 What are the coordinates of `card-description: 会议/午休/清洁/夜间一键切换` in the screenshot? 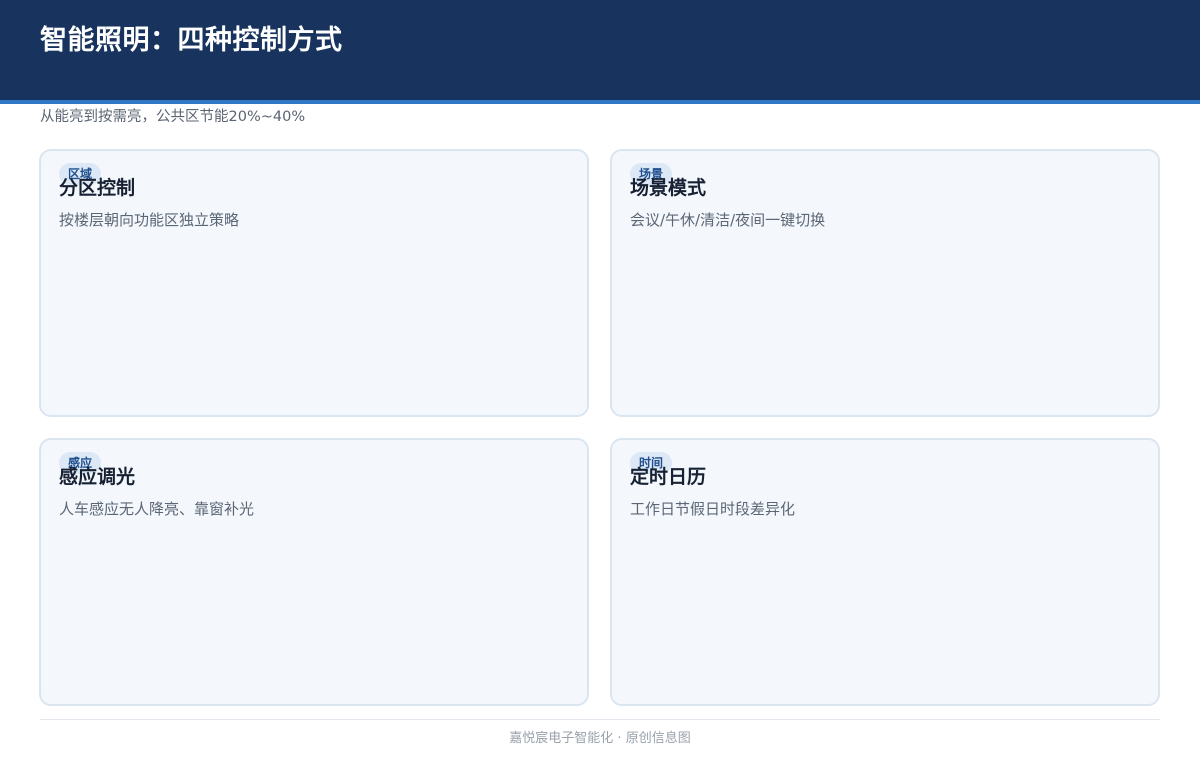 It's located at (728, 220).